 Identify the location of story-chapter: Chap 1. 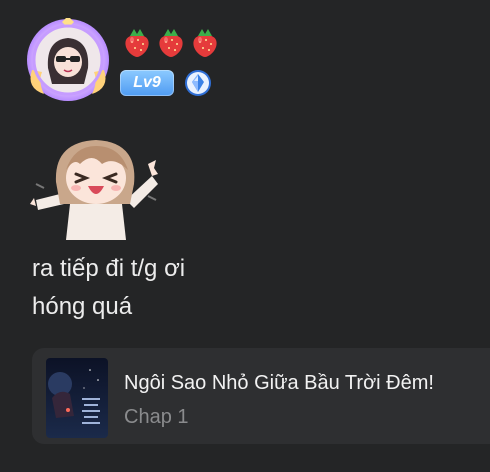
(156, 417).